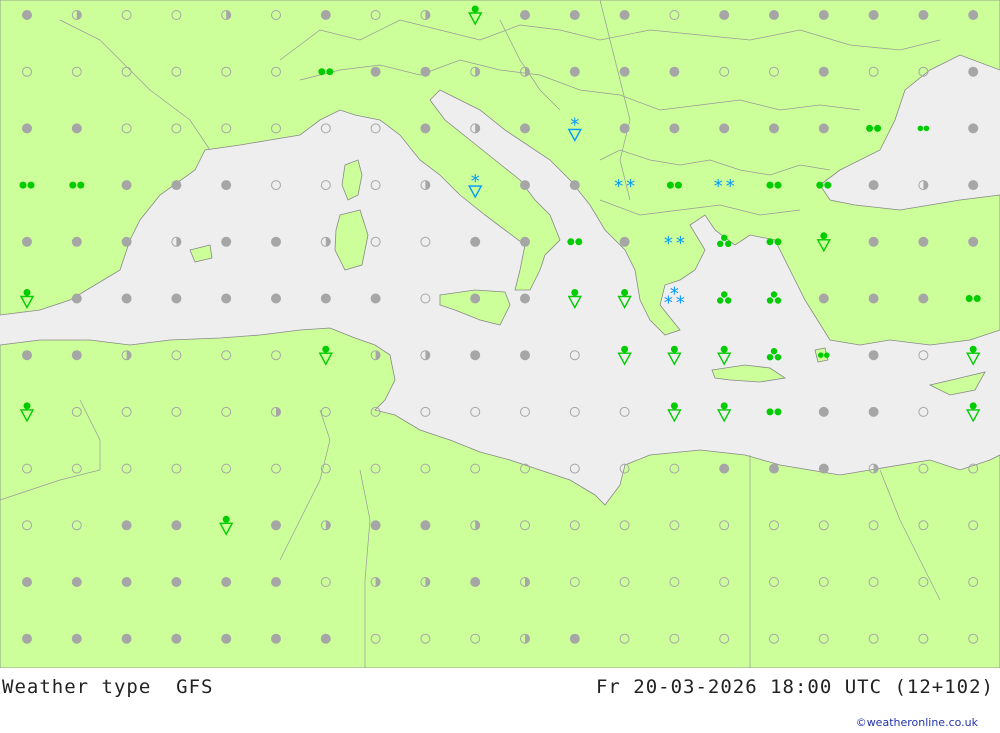 The image size is (1000, 733). Describe the element at coordinates (923, 128) in the screenshot. I see `weather-symbol-rain-light` at that location.